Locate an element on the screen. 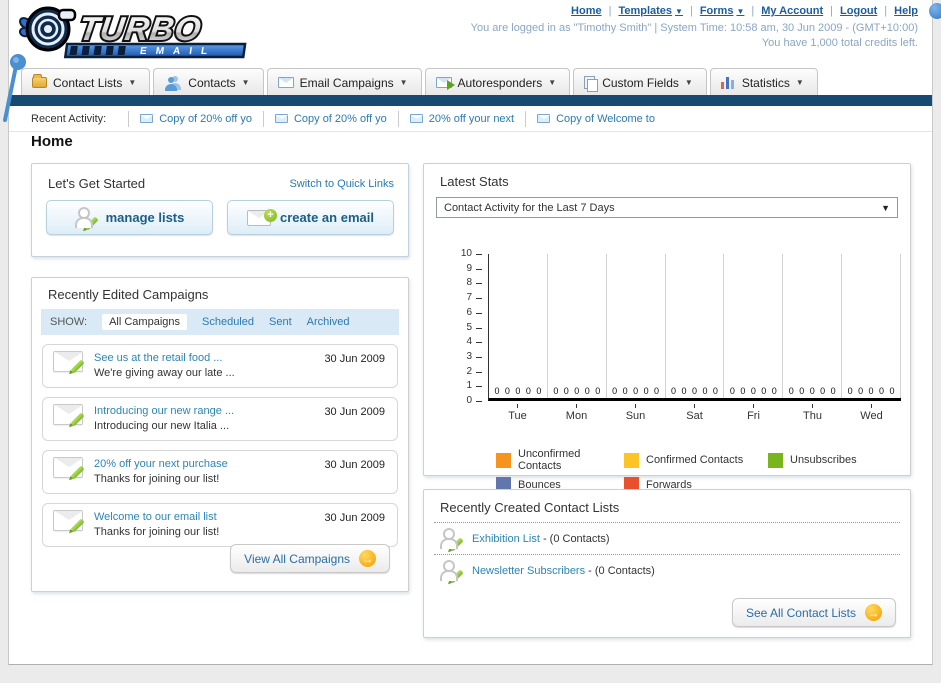 This screenshot has height=683, width=941. envelope-icon is located at coordinates (281, 118).